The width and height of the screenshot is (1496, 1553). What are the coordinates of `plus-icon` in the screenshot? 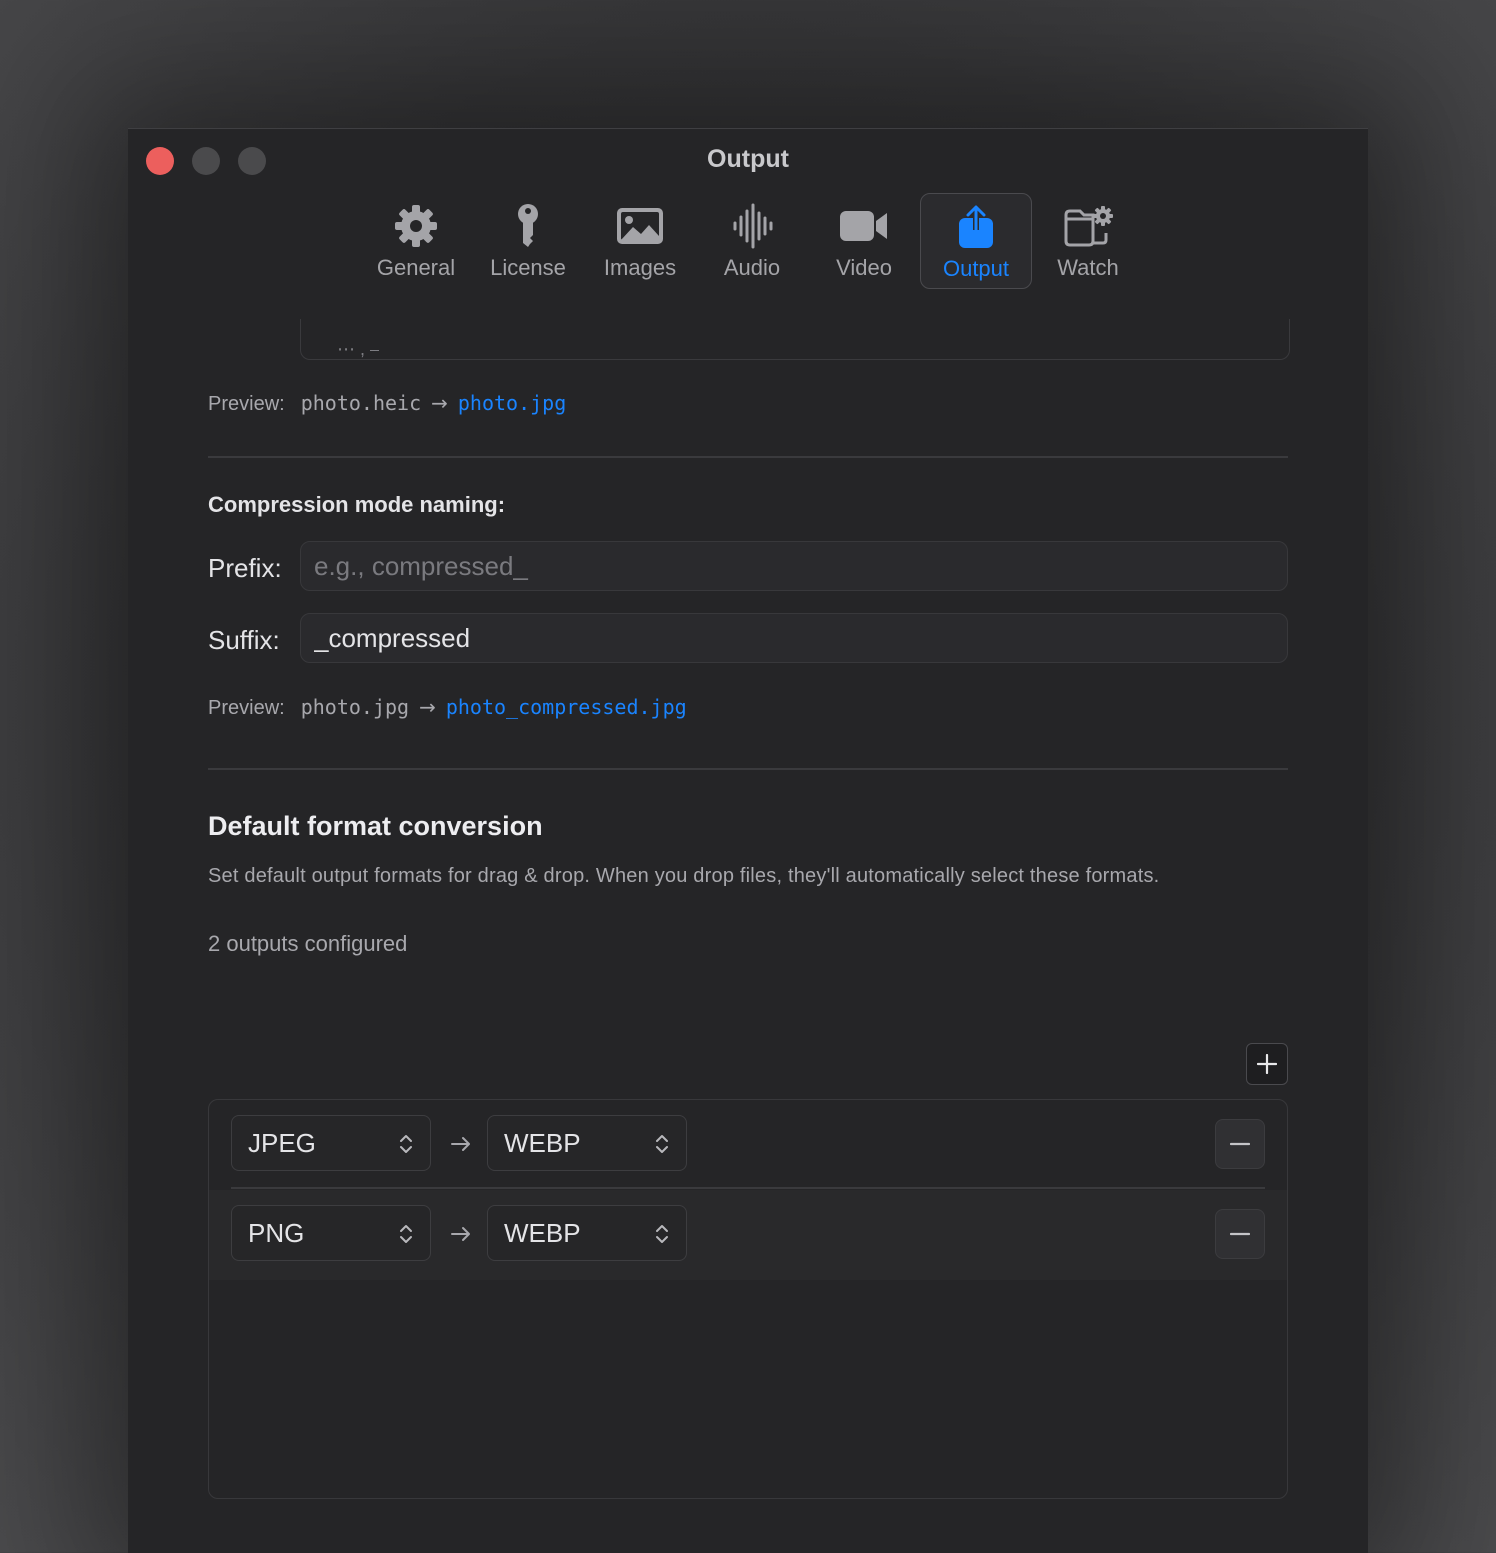 It's located at (1267, 1064).